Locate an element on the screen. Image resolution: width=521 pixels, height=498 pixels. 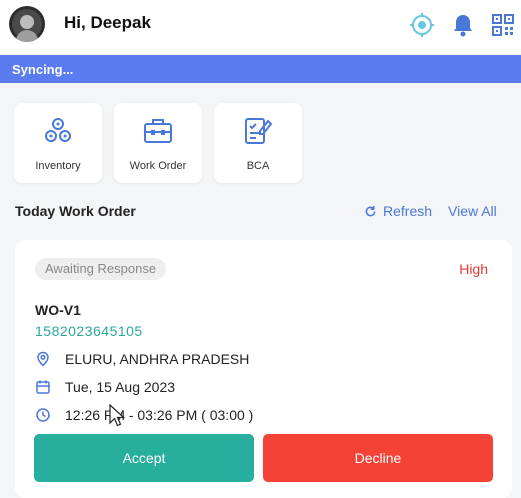
time-text: 12:26 PM - 03:26 PM ( 03:00 ) is located at coordinates (159, 415).